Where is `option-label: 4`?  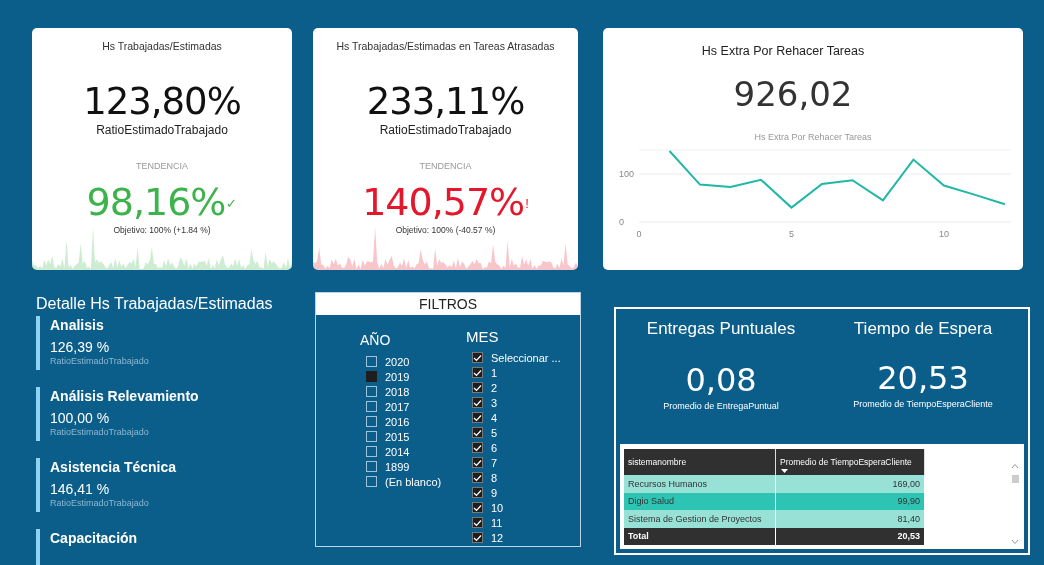
option-label: 4 is located at coordinates (494, 417).